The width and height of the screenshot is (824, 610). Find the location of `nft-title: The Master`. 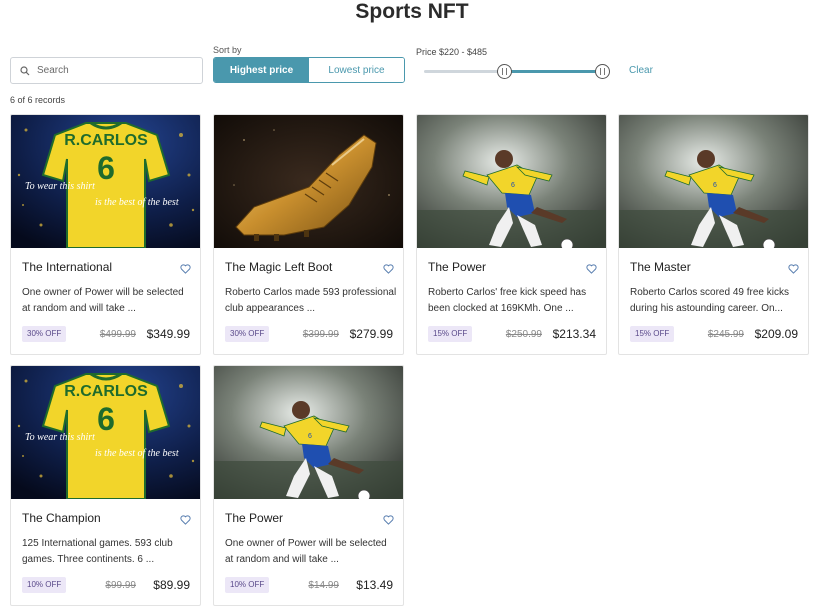

nft-title: The Master is located at coordinates (660, 267).